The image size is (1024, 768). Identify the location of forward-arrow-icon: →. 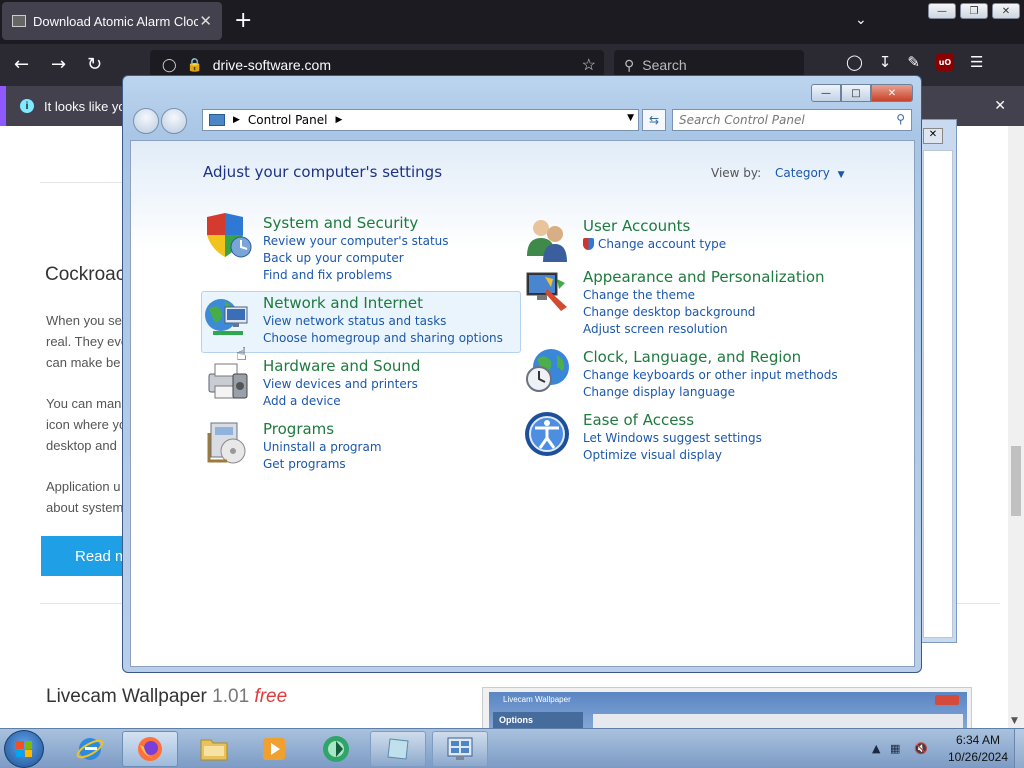
(58, 64).